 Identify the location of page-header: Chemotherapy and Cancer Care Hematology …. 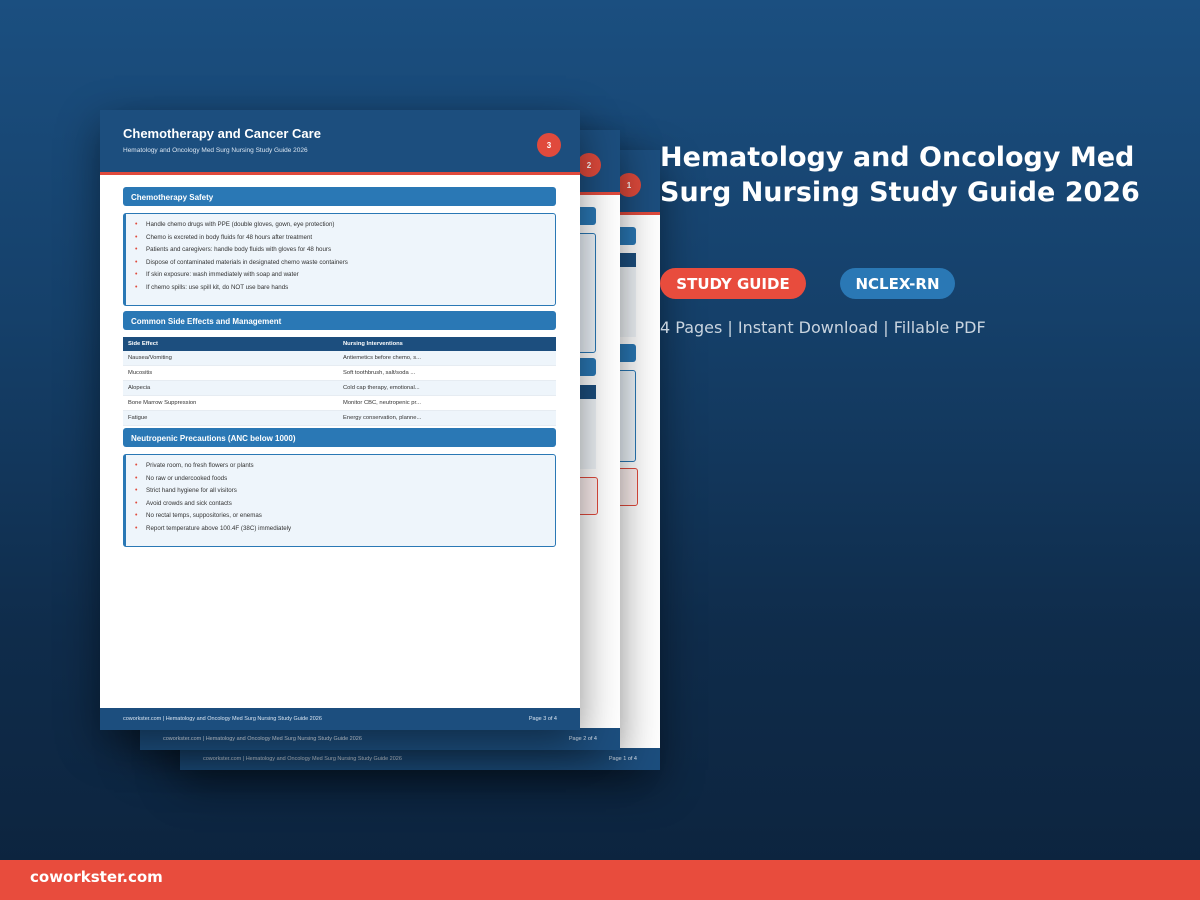
(340, 142).